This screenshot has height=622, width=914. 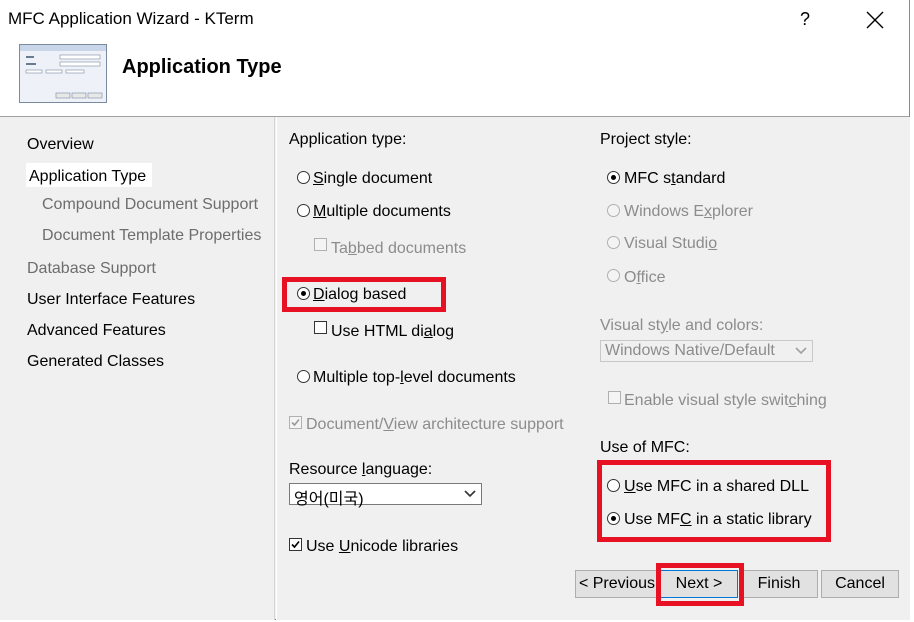 I want to click on nav-item-application-type: Application Type, so click(x=87, y=177).